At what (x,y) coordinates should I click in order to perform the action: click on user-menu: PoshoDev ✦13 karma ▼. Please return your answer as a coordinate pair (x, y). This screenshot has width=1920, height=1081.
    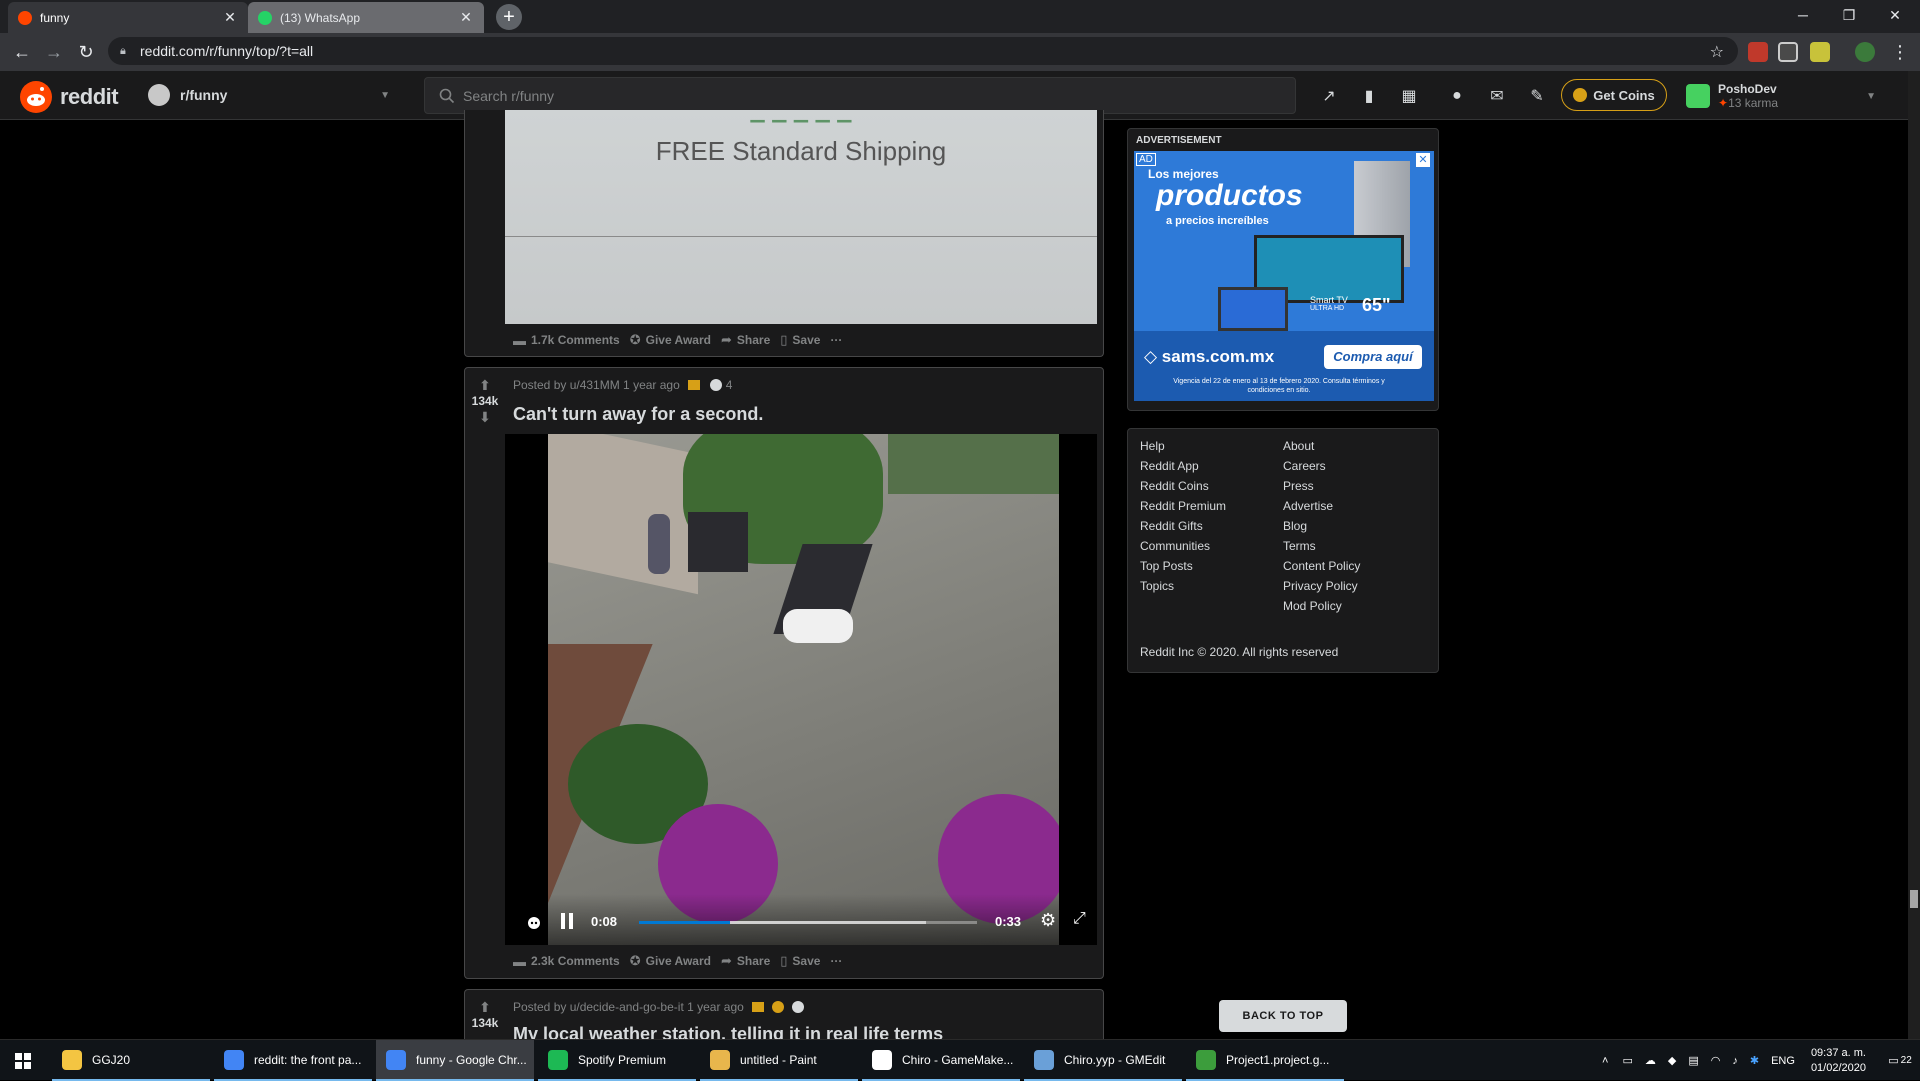
    Looking at the image, I should click on (1786, 96).